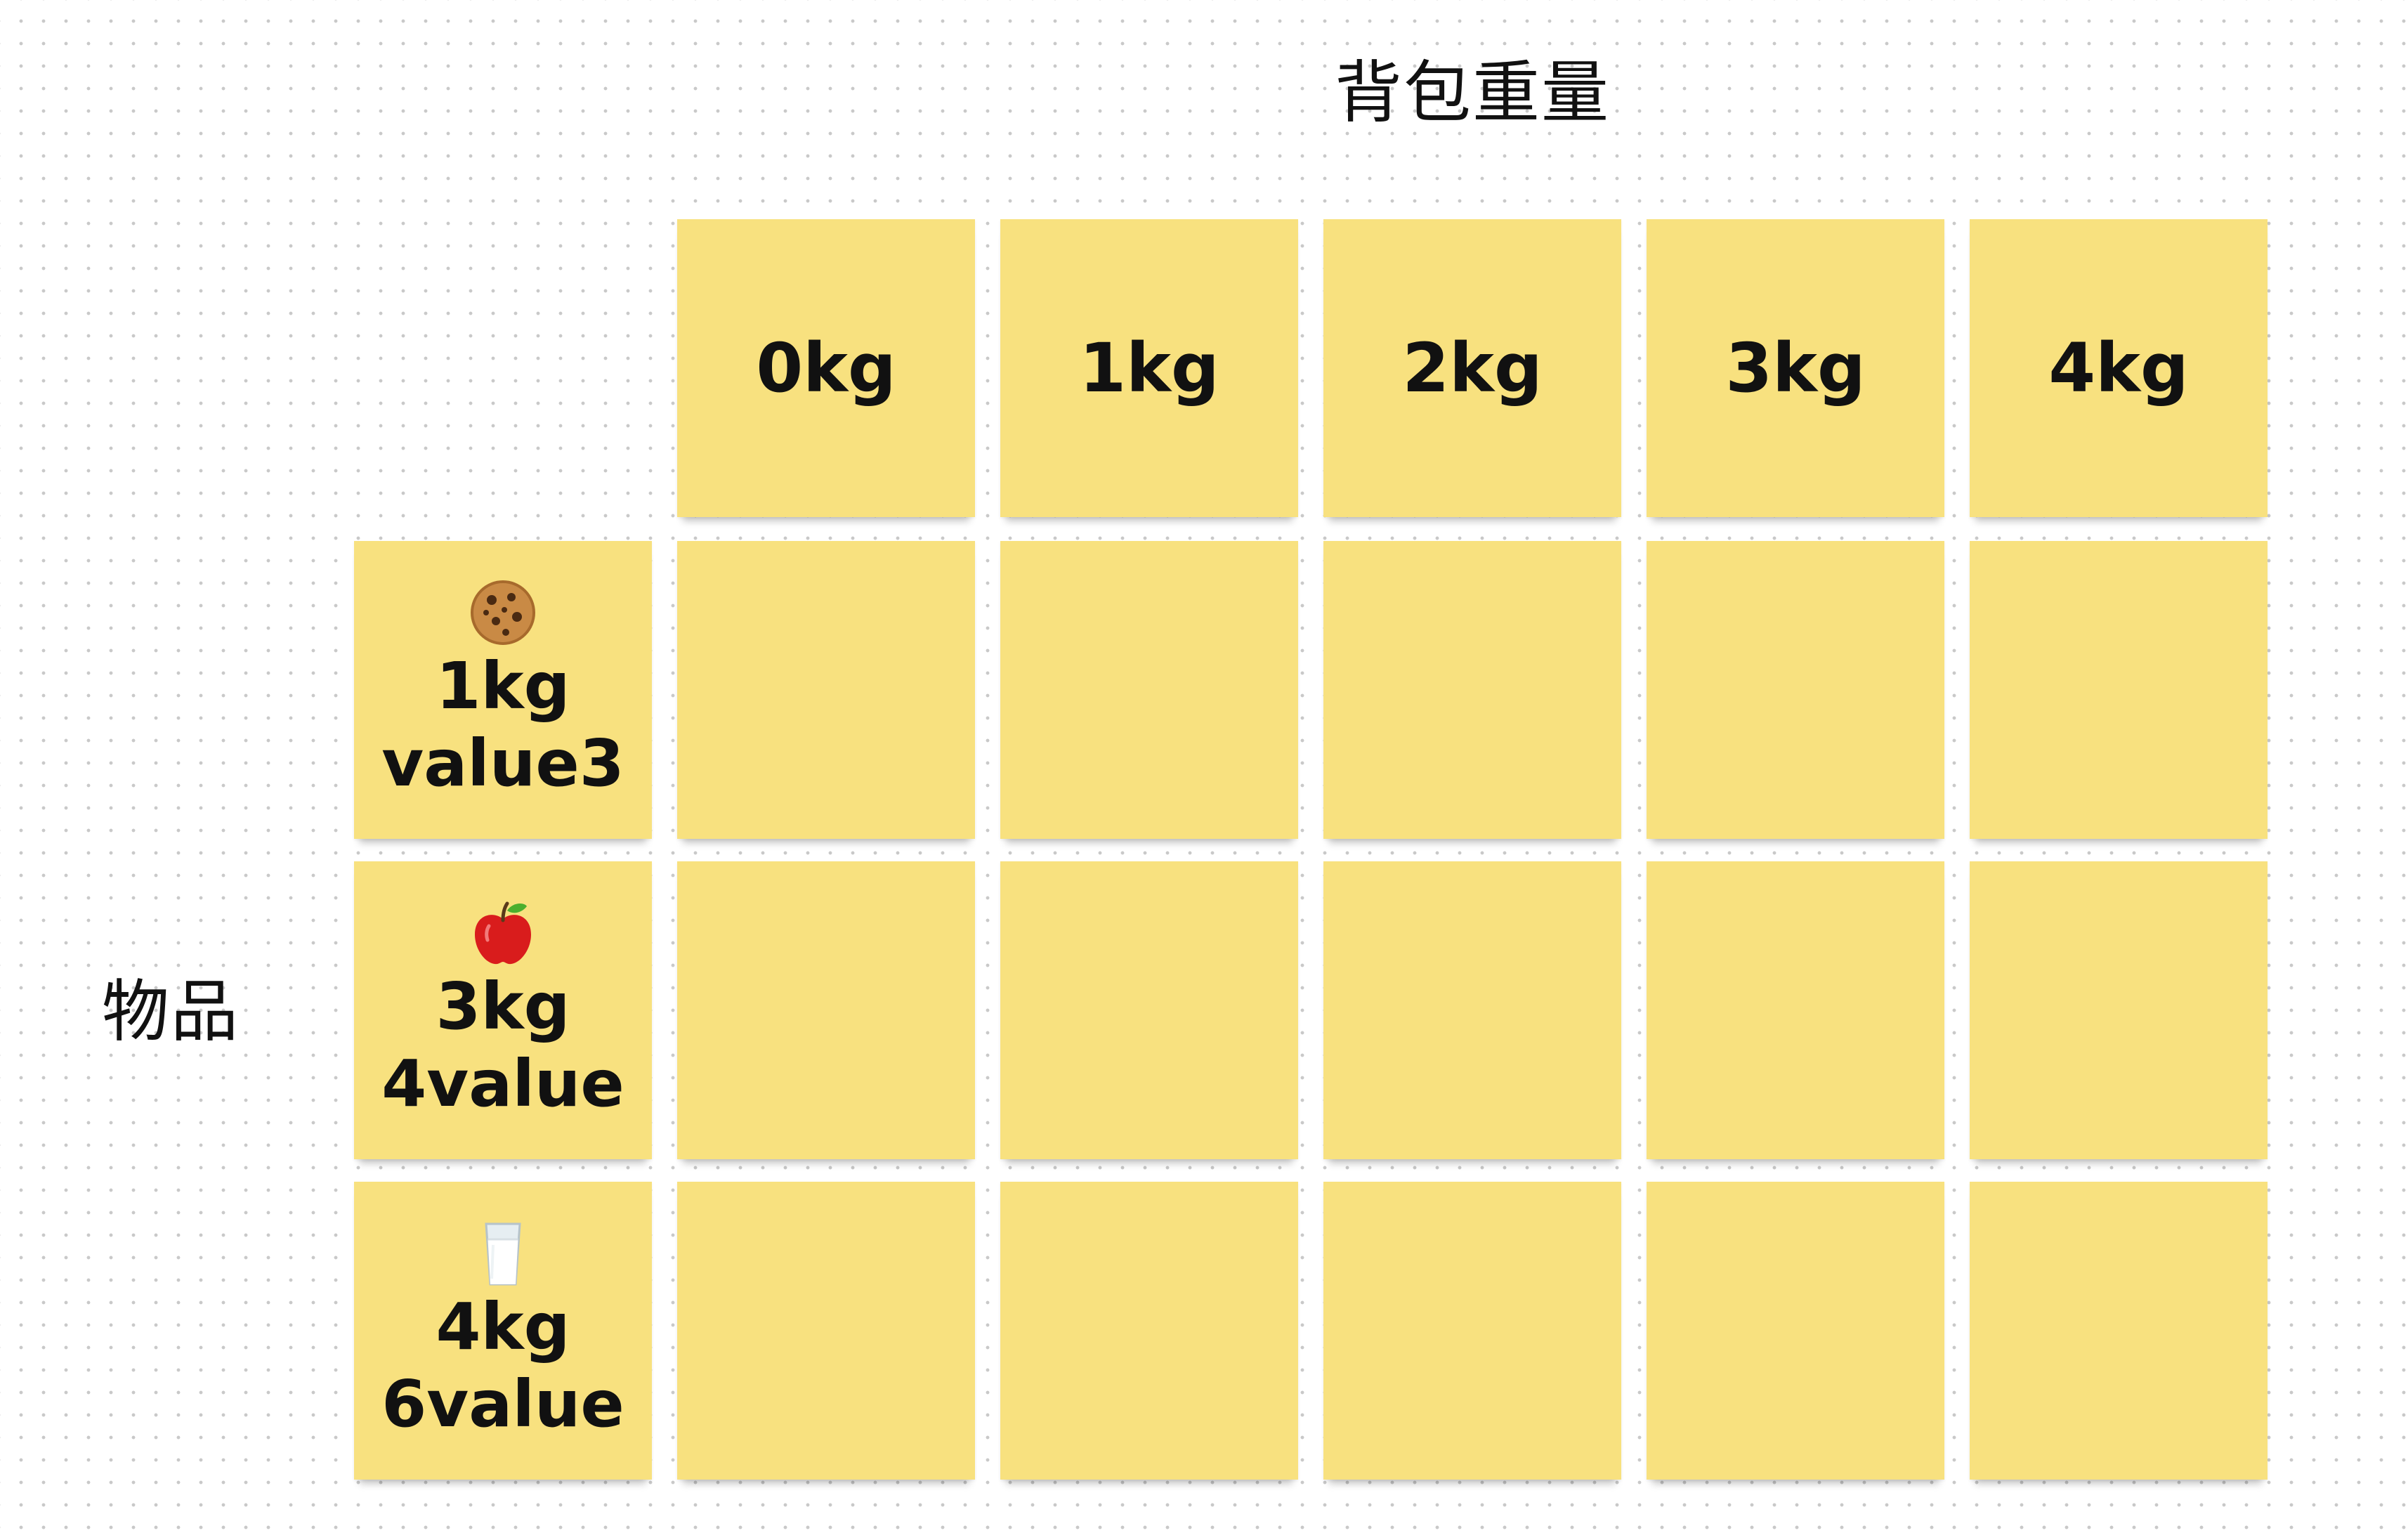 This screenshot has height=1533, width=2408. I want to click on item-note-apple: 3kg 4value, so click(503, 1010).